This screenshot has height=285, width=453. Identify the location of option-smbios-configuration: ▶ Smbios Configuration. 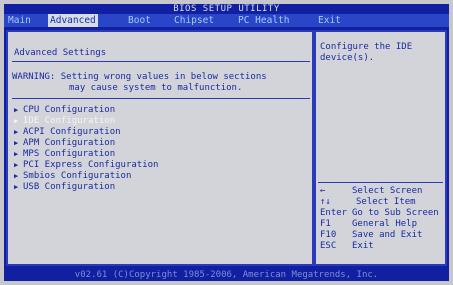
(72, 176).